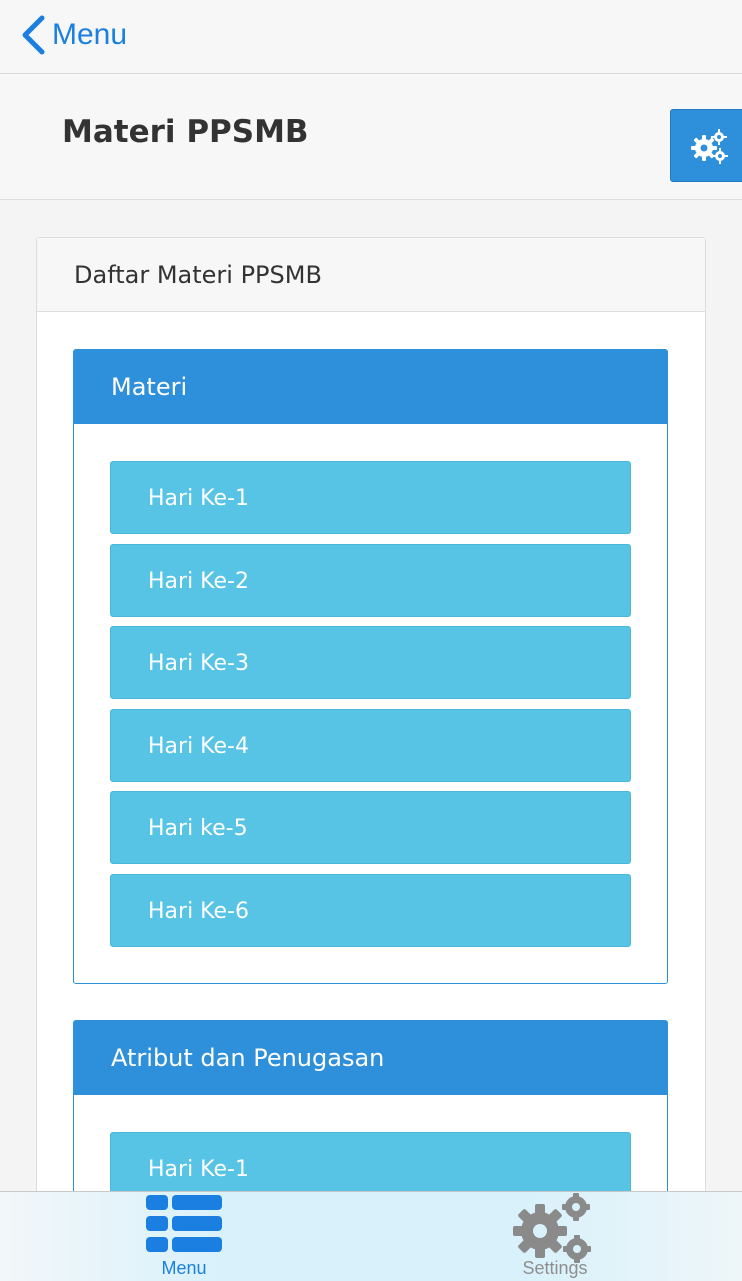 Image resolution: width=742 pixels, height=1281 pixels. What do you see at coordinates (370, 580) in the screenshot?
I see `day-button-2: Hari Ke-2` at bounding box center [370, 580].